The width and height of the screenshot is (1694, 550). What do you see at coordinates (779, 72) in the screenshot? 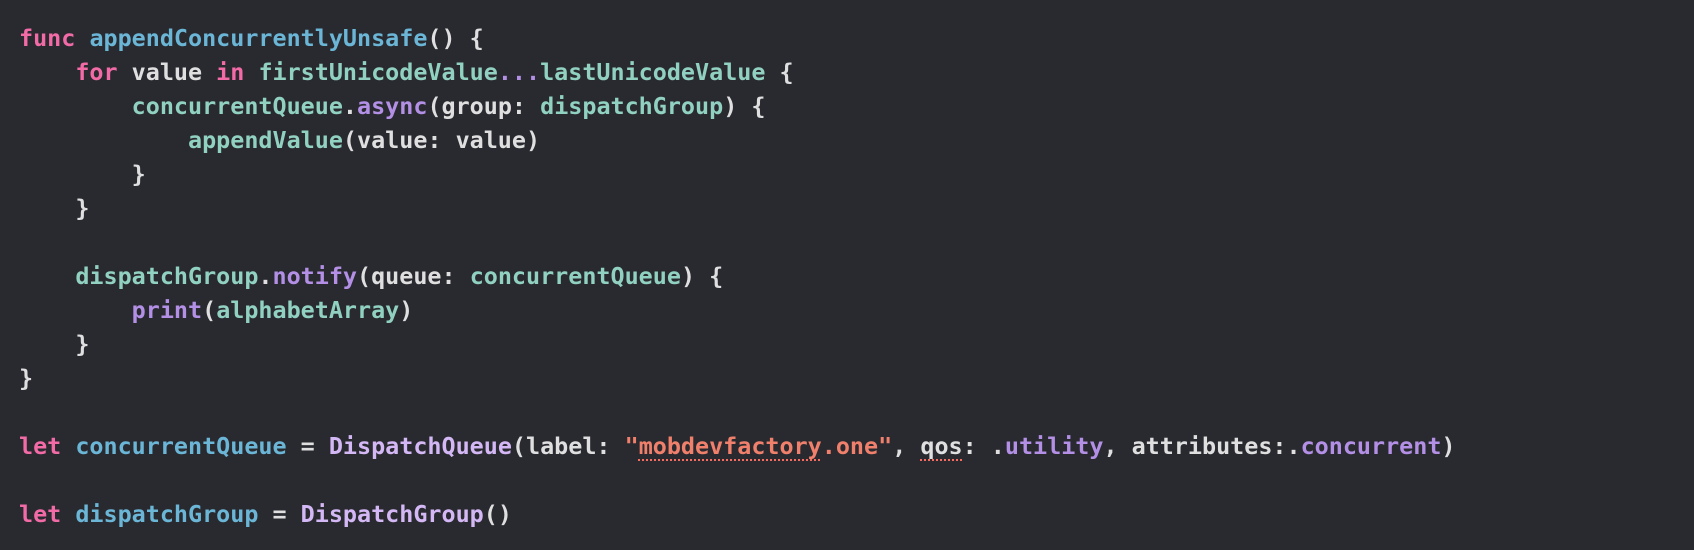
I see `plain-token: {` at bounding box center [779, 72].